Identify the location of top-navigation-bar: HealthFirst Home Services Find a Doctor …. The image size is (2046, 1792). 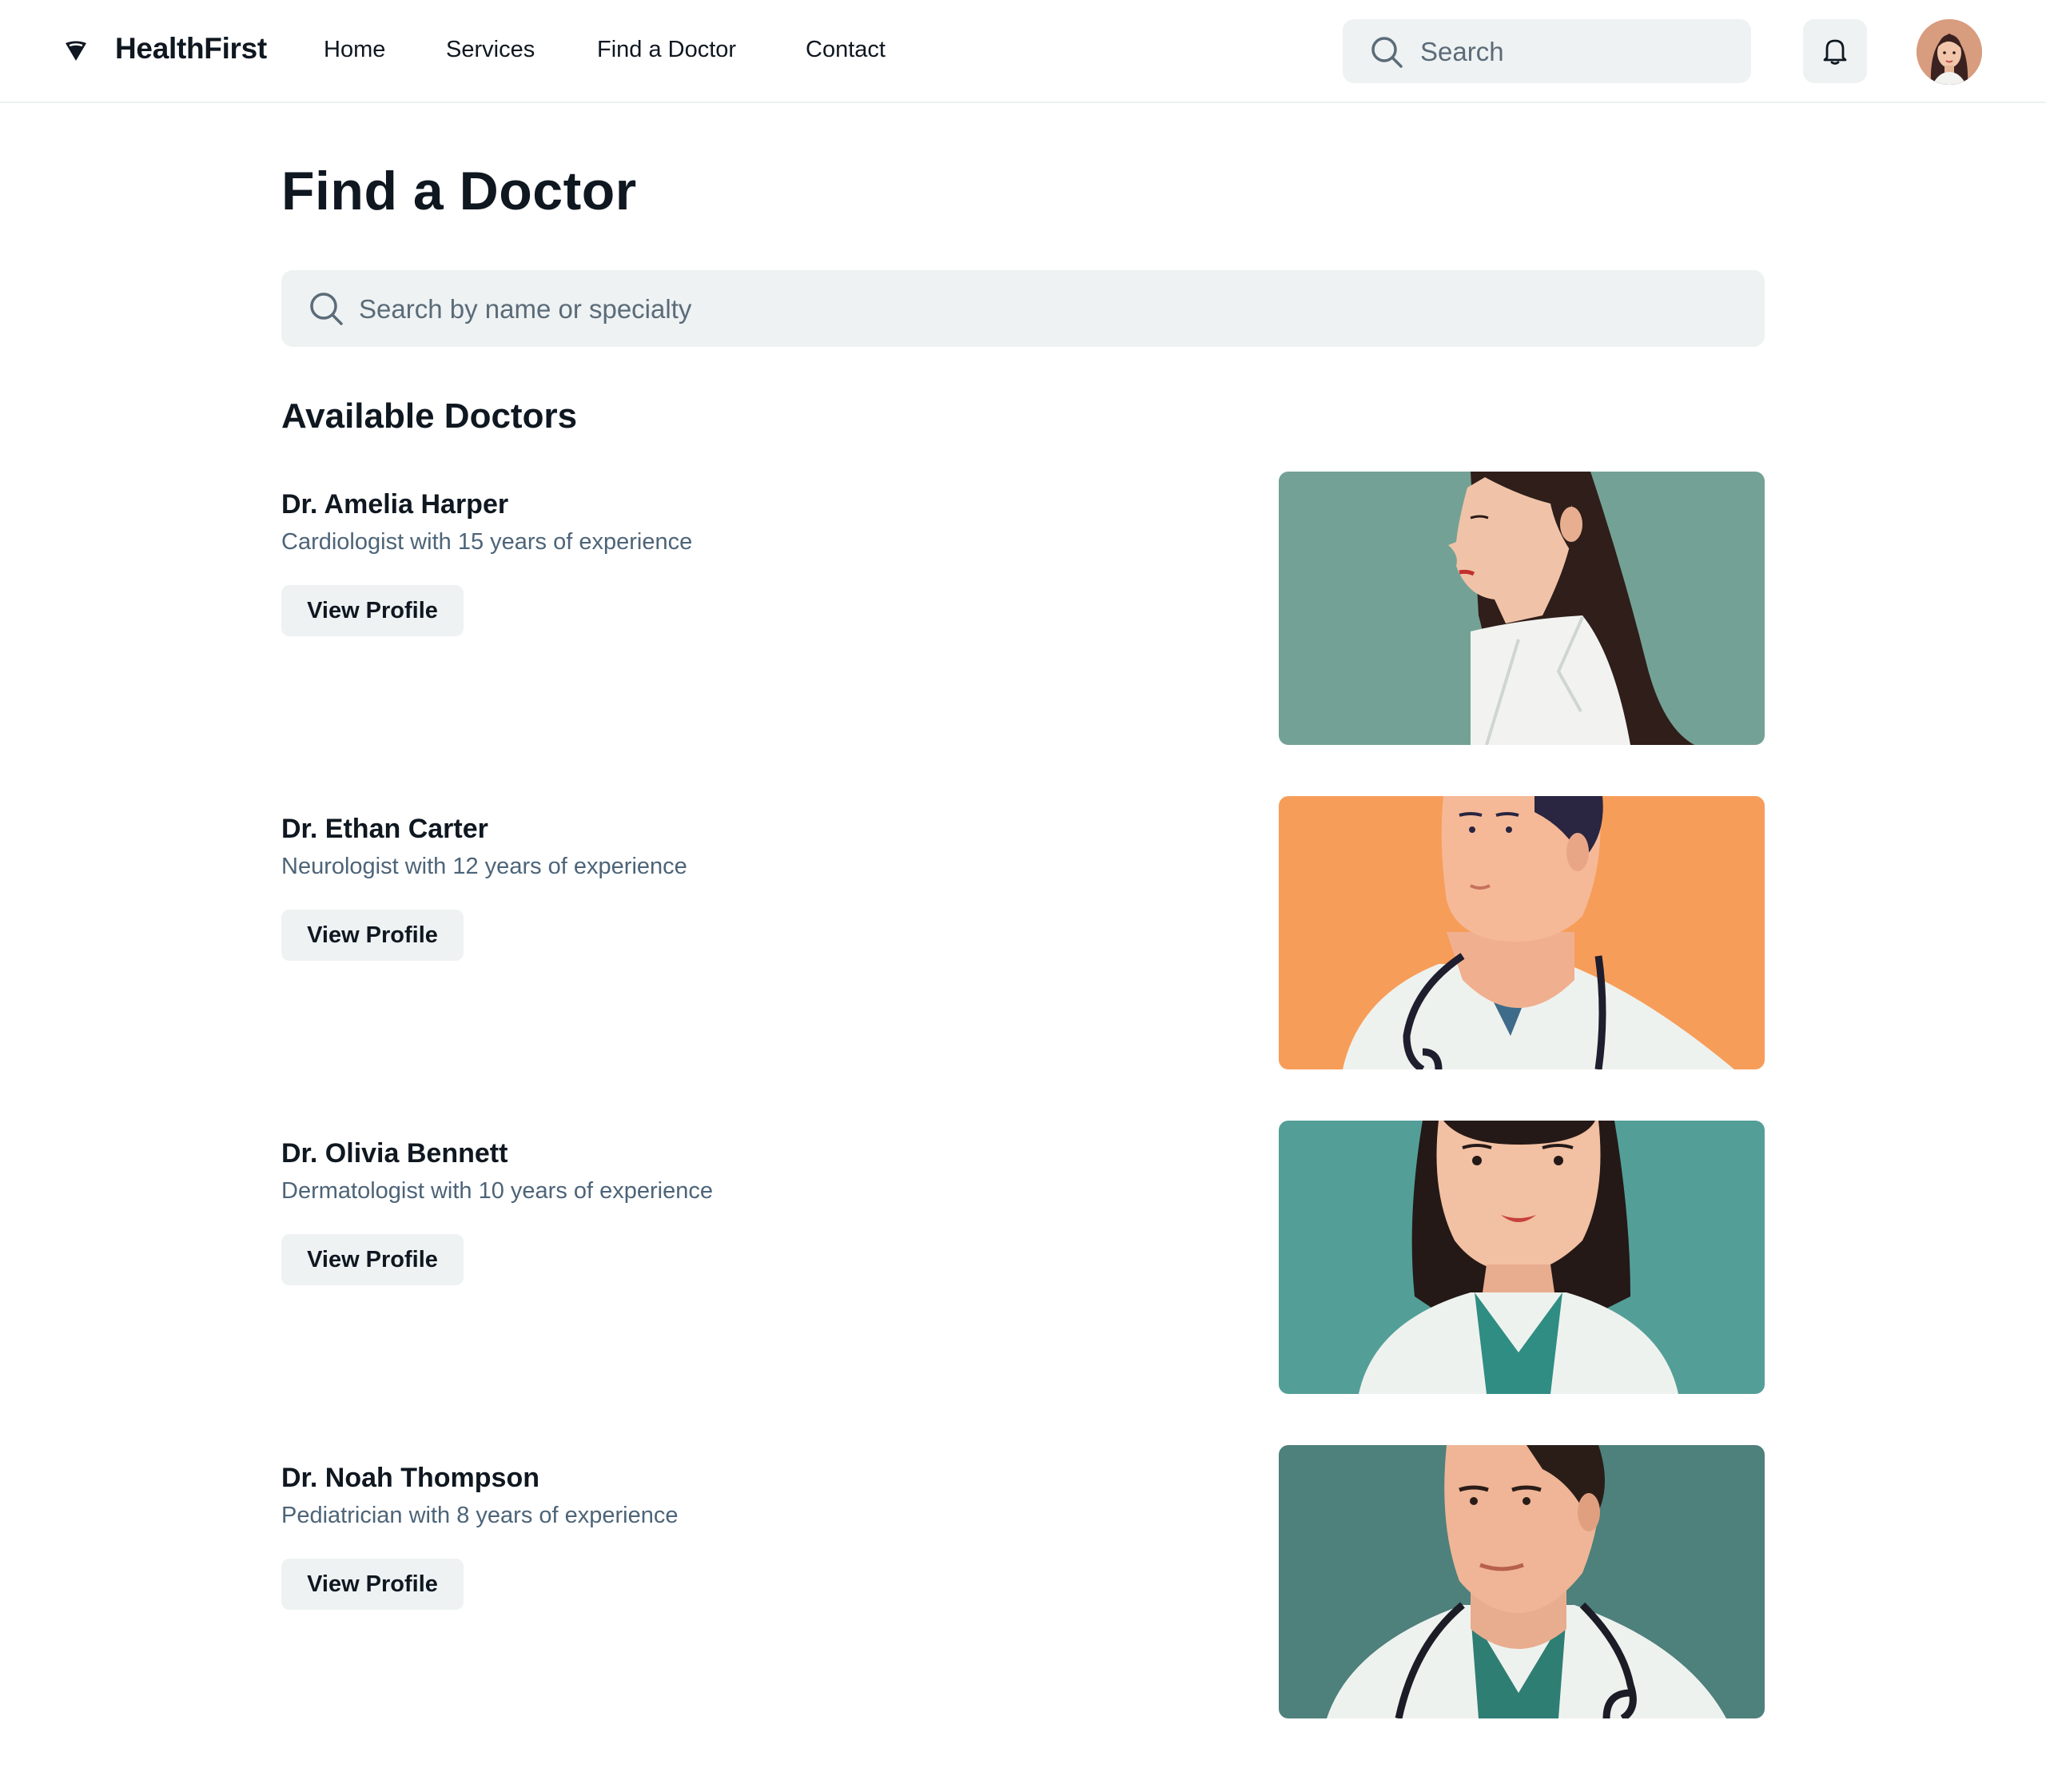
(1023, 51).